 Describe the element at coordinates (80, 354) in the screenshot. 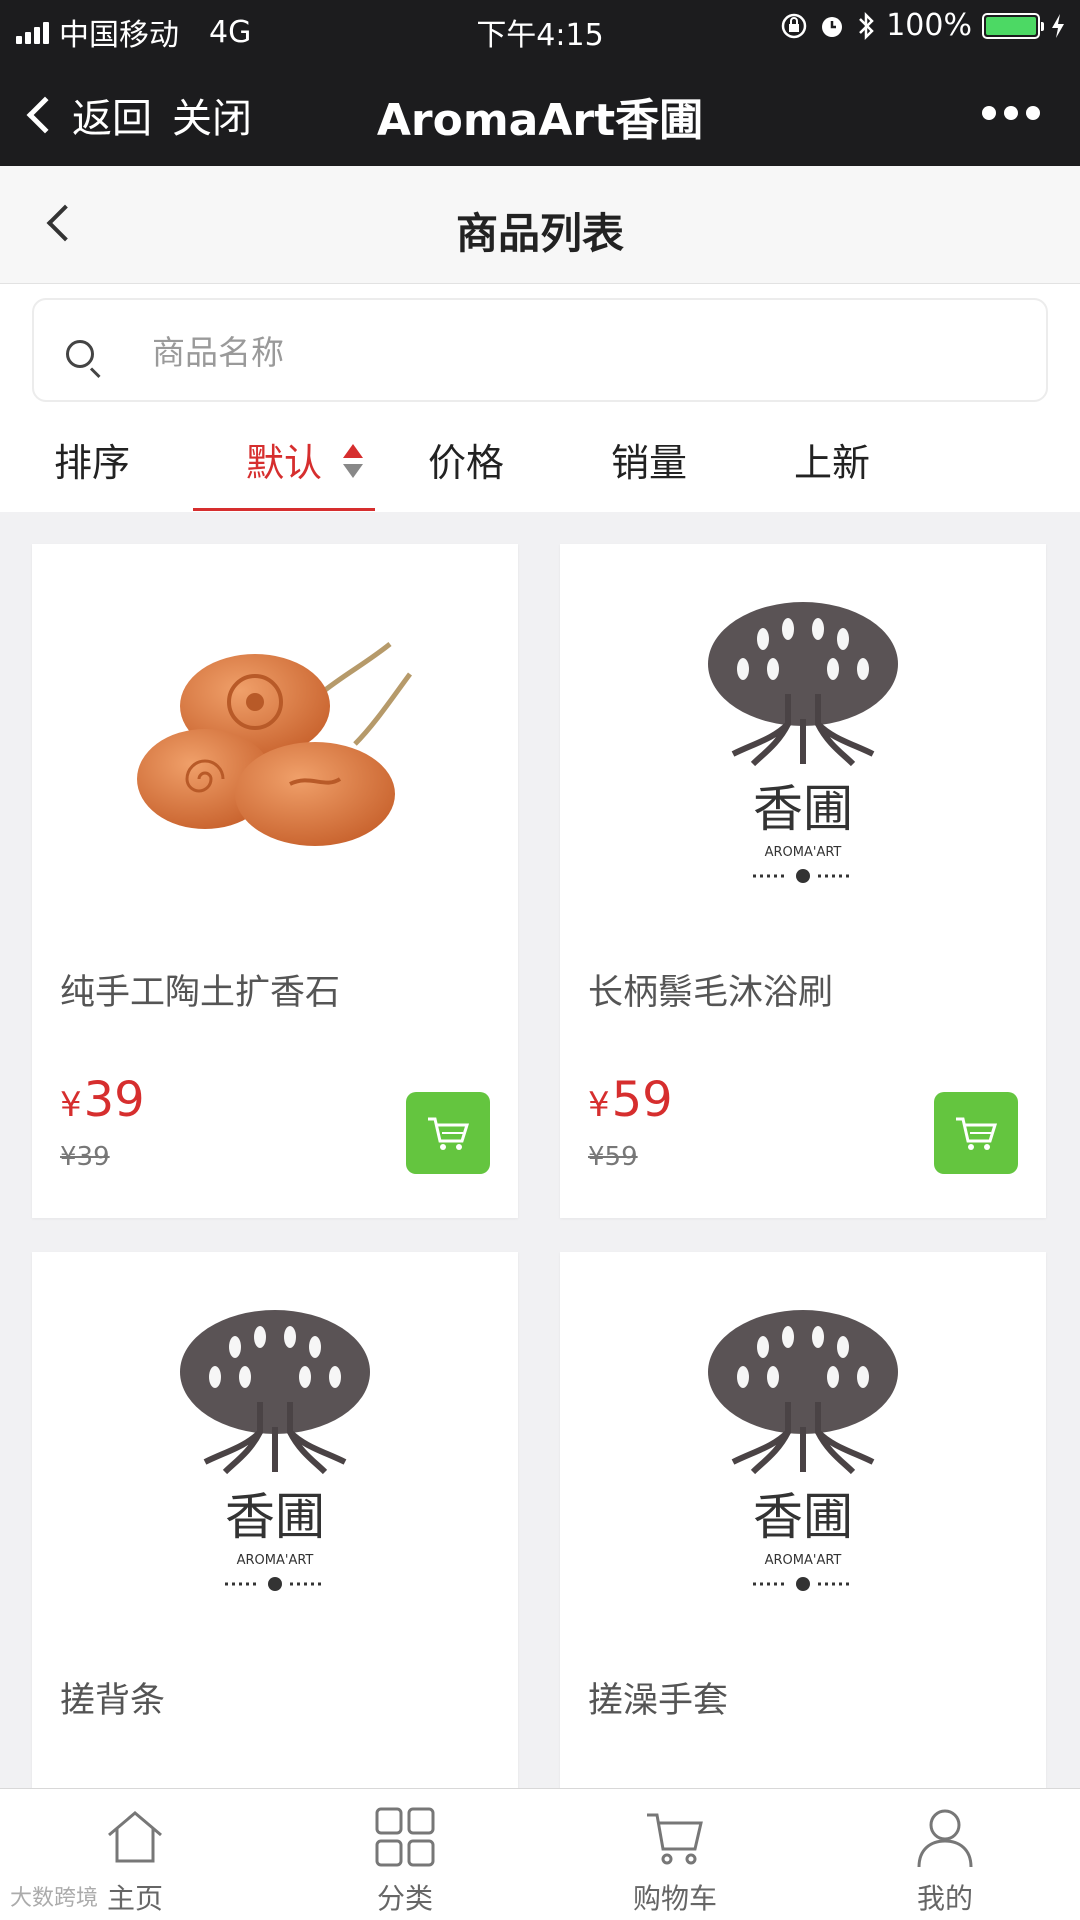

I see `search-icon` at that location.